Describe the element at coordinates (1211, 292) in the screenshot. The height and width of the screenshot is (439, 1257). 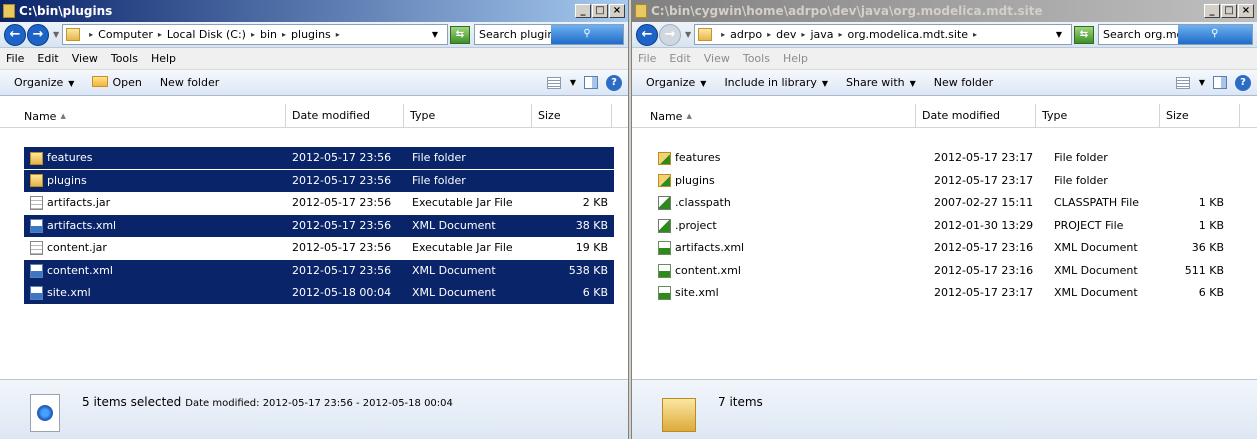
I see `file-size: 6 KB` at that location.